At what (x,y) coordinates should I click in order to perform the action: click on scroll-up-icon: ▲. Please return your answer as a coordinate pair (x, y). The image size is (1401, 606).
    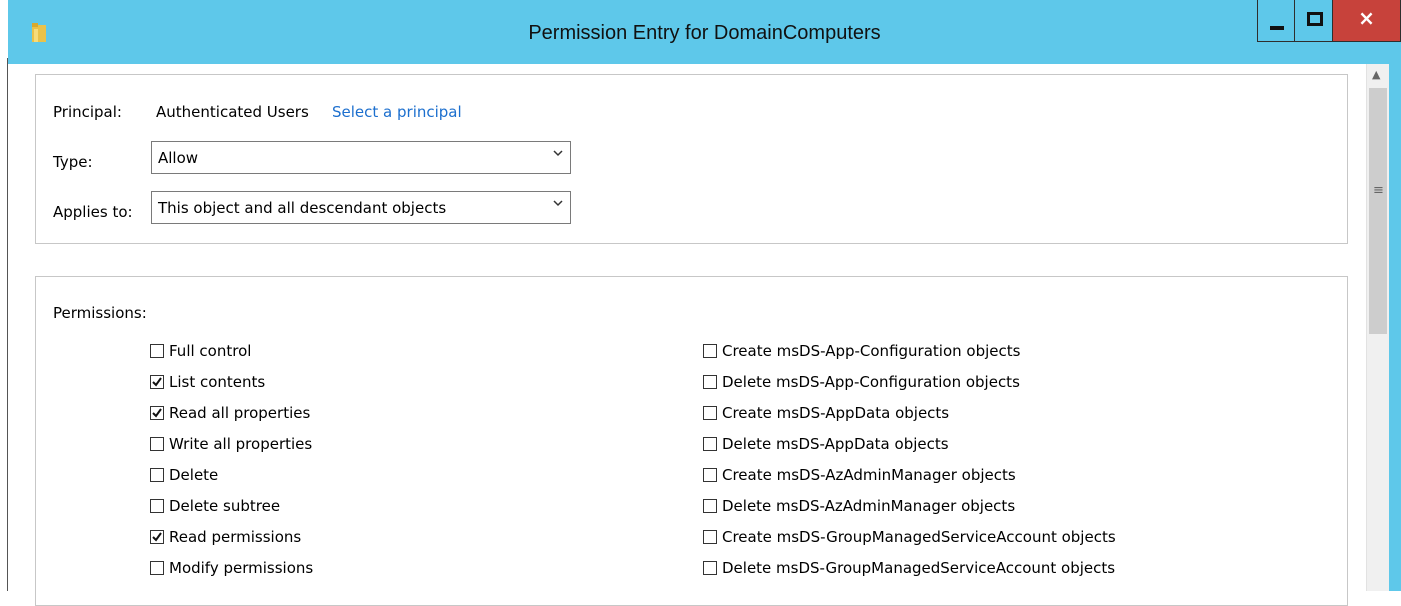
    Looking at the image, I should click on (1376, 74).